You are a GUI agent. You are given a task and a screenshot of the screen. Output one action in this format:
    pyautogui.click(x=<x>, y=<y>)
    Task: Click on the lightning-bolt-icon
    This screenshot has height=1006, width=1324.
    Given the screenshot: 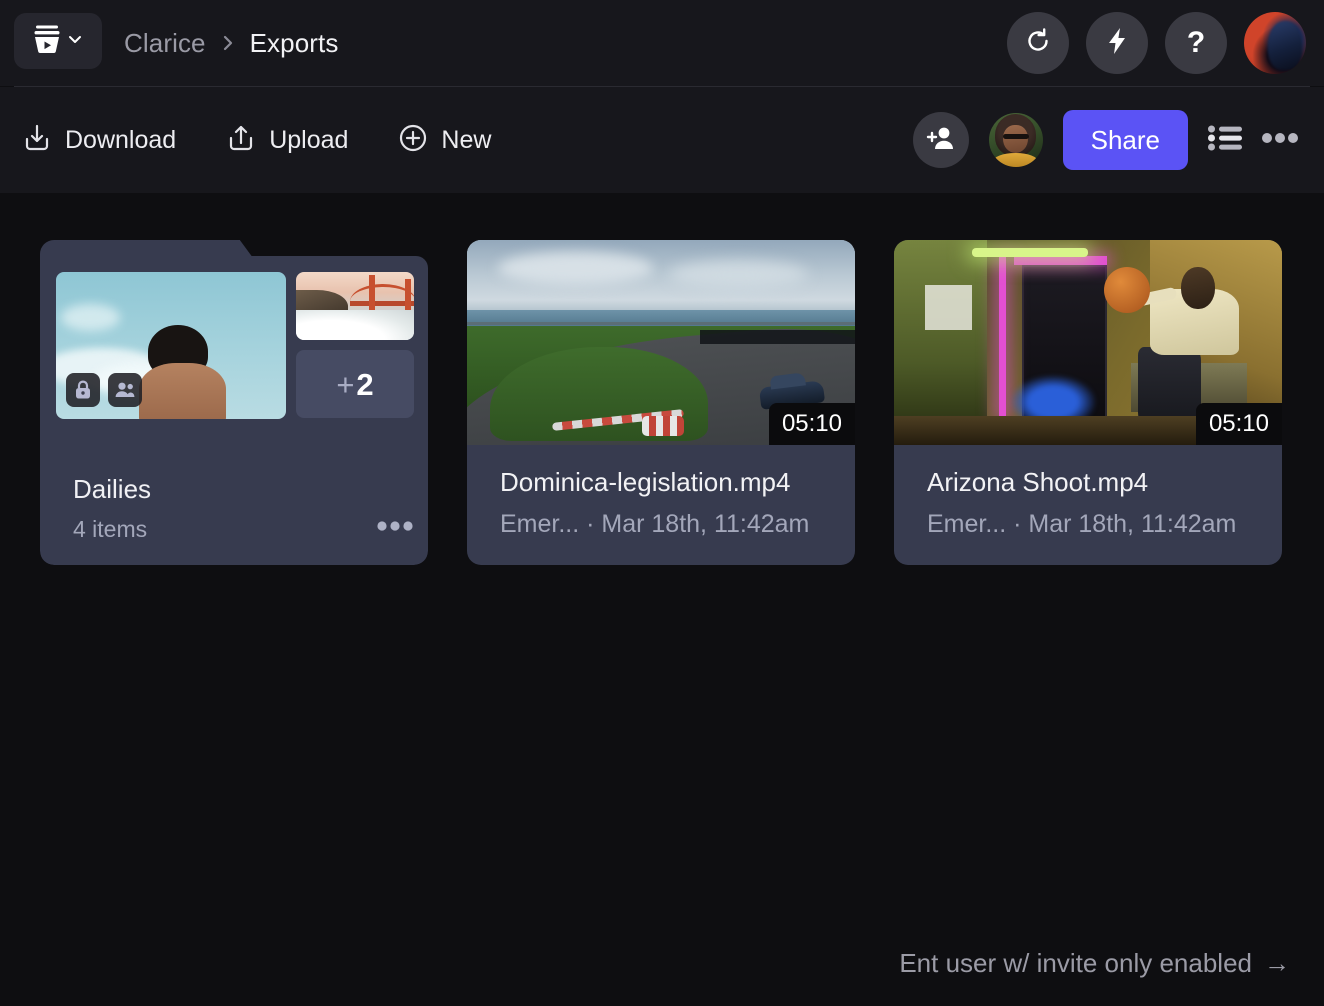 What is the action you would take?
    pyautogui.click(x=1117, y=43)
    